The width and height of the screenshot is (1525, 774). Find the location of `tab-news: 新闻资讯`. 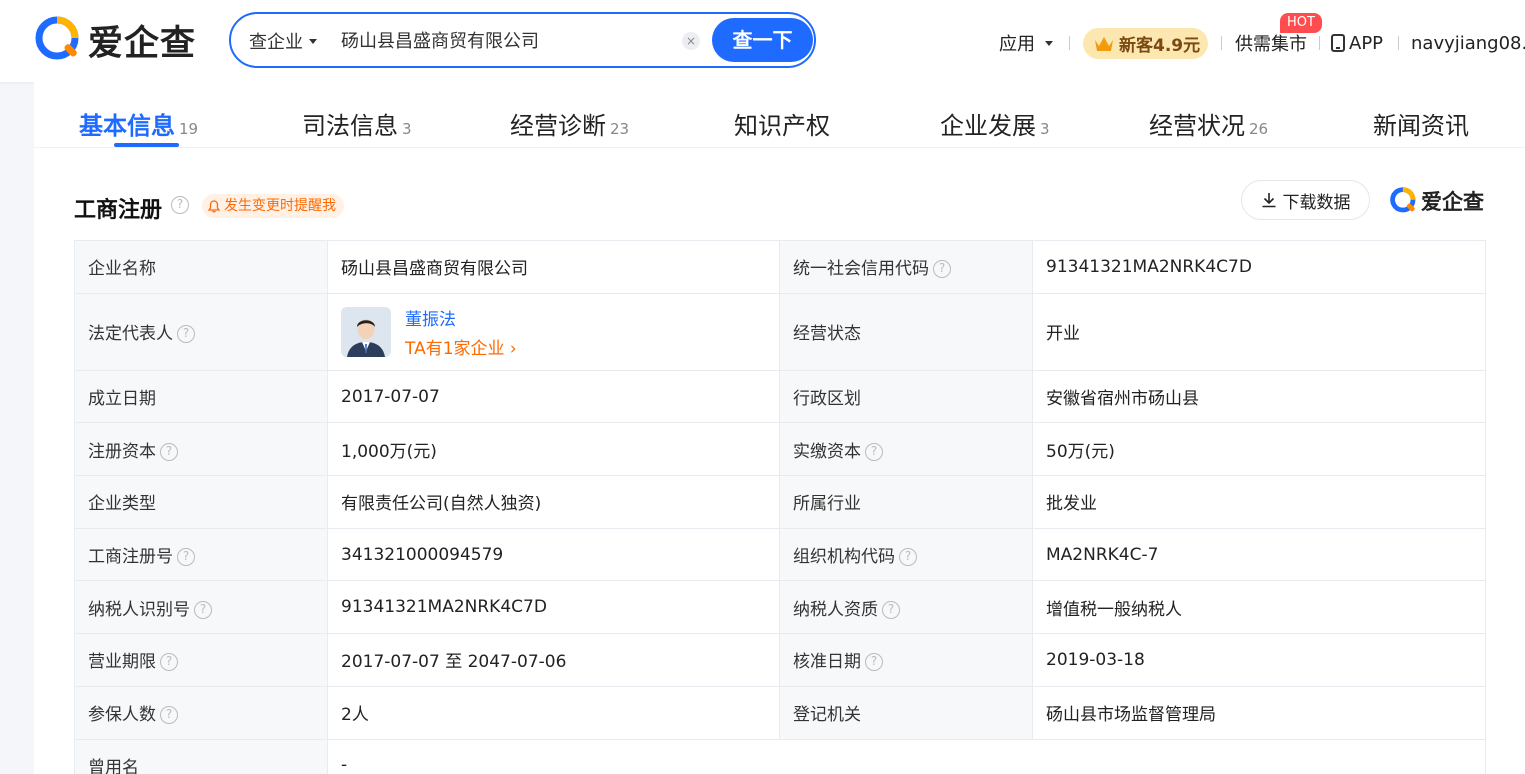

tab-news: 新闻资讯 is located at coordinates (1421, 123).